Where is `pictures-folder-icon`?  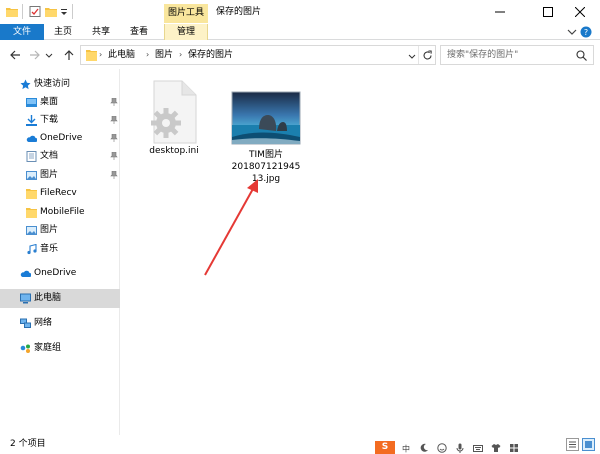 pictures-folder-icon is located at coordinates (31, 230).